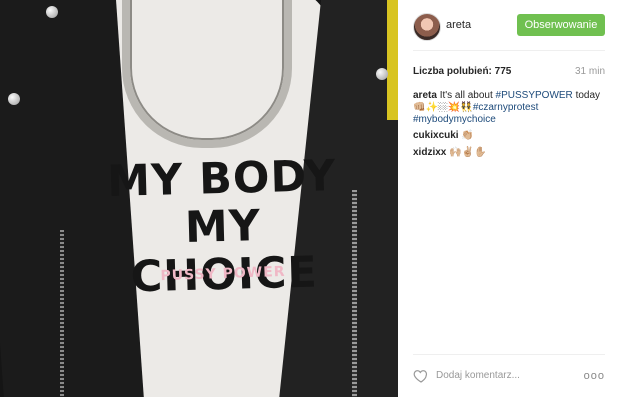  Describe the element at coordinates (594, 376) in the screenshot. I see `more-options-icon: ooo` at that location.